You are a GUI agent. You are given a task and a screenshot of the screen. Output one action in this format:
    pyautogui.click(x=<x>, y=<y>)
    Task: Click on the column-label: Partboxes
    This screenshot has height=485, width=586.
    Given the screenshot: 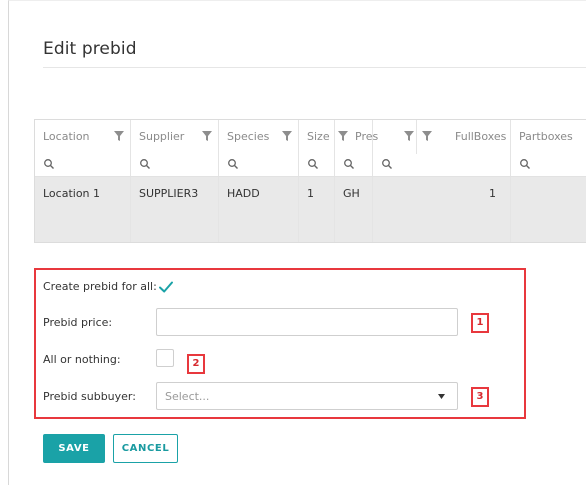 What is the action you would take?
    pyautogui.click(x=546, y=136)
    